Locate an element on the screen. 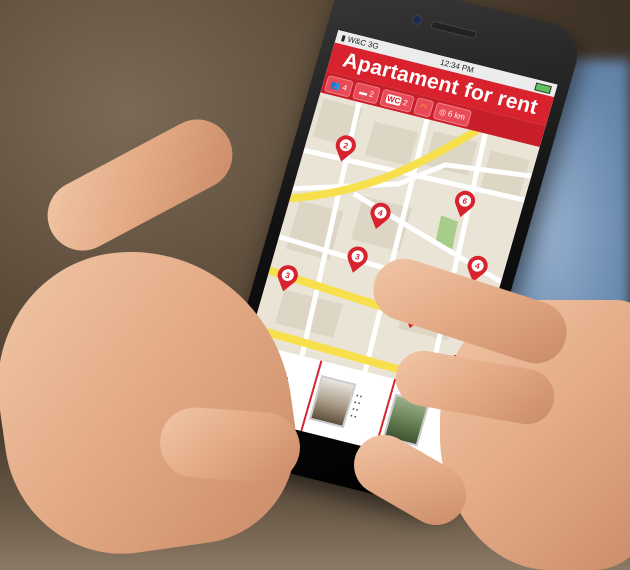 The height and width of the screenshot is (570, 630). bed-icon: ▬ is located at coordinates (363, 92).